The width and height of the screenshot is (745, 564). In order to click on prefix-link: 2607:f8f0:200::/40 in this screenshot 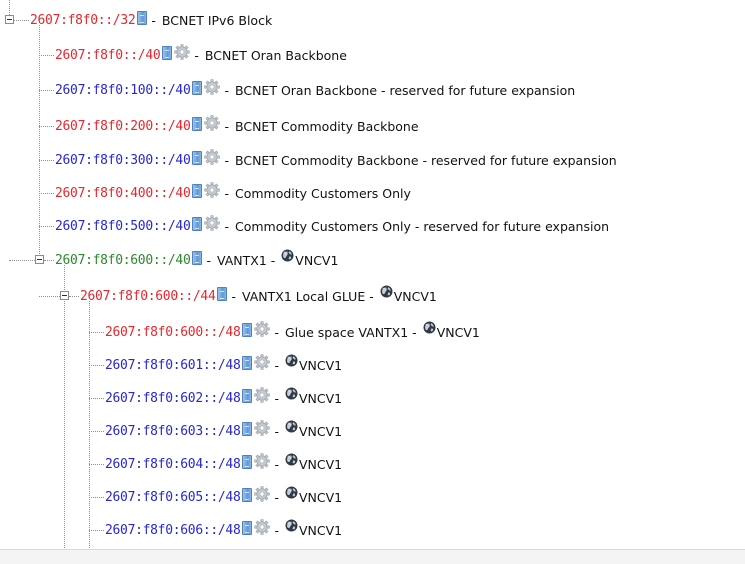, I will do `click(123, 126)`.